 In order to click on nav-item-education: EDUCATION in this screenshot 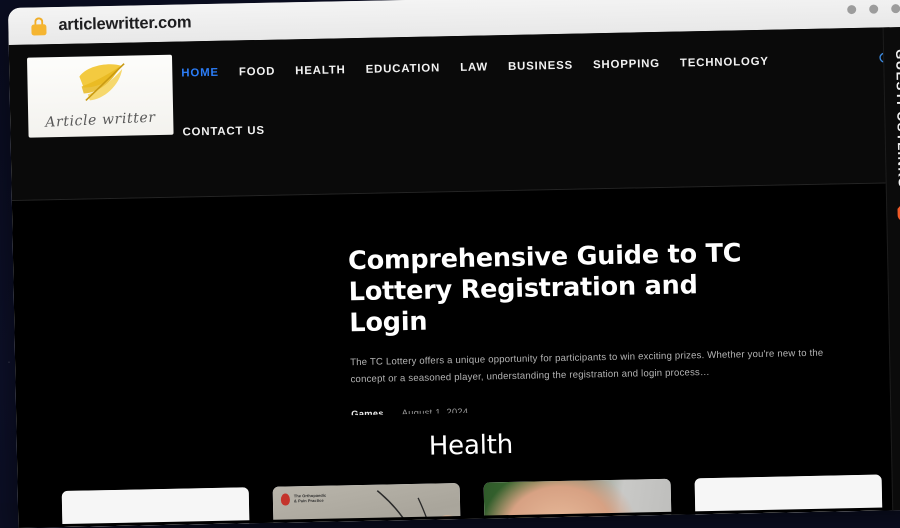, I will do `click(403, 68)`.